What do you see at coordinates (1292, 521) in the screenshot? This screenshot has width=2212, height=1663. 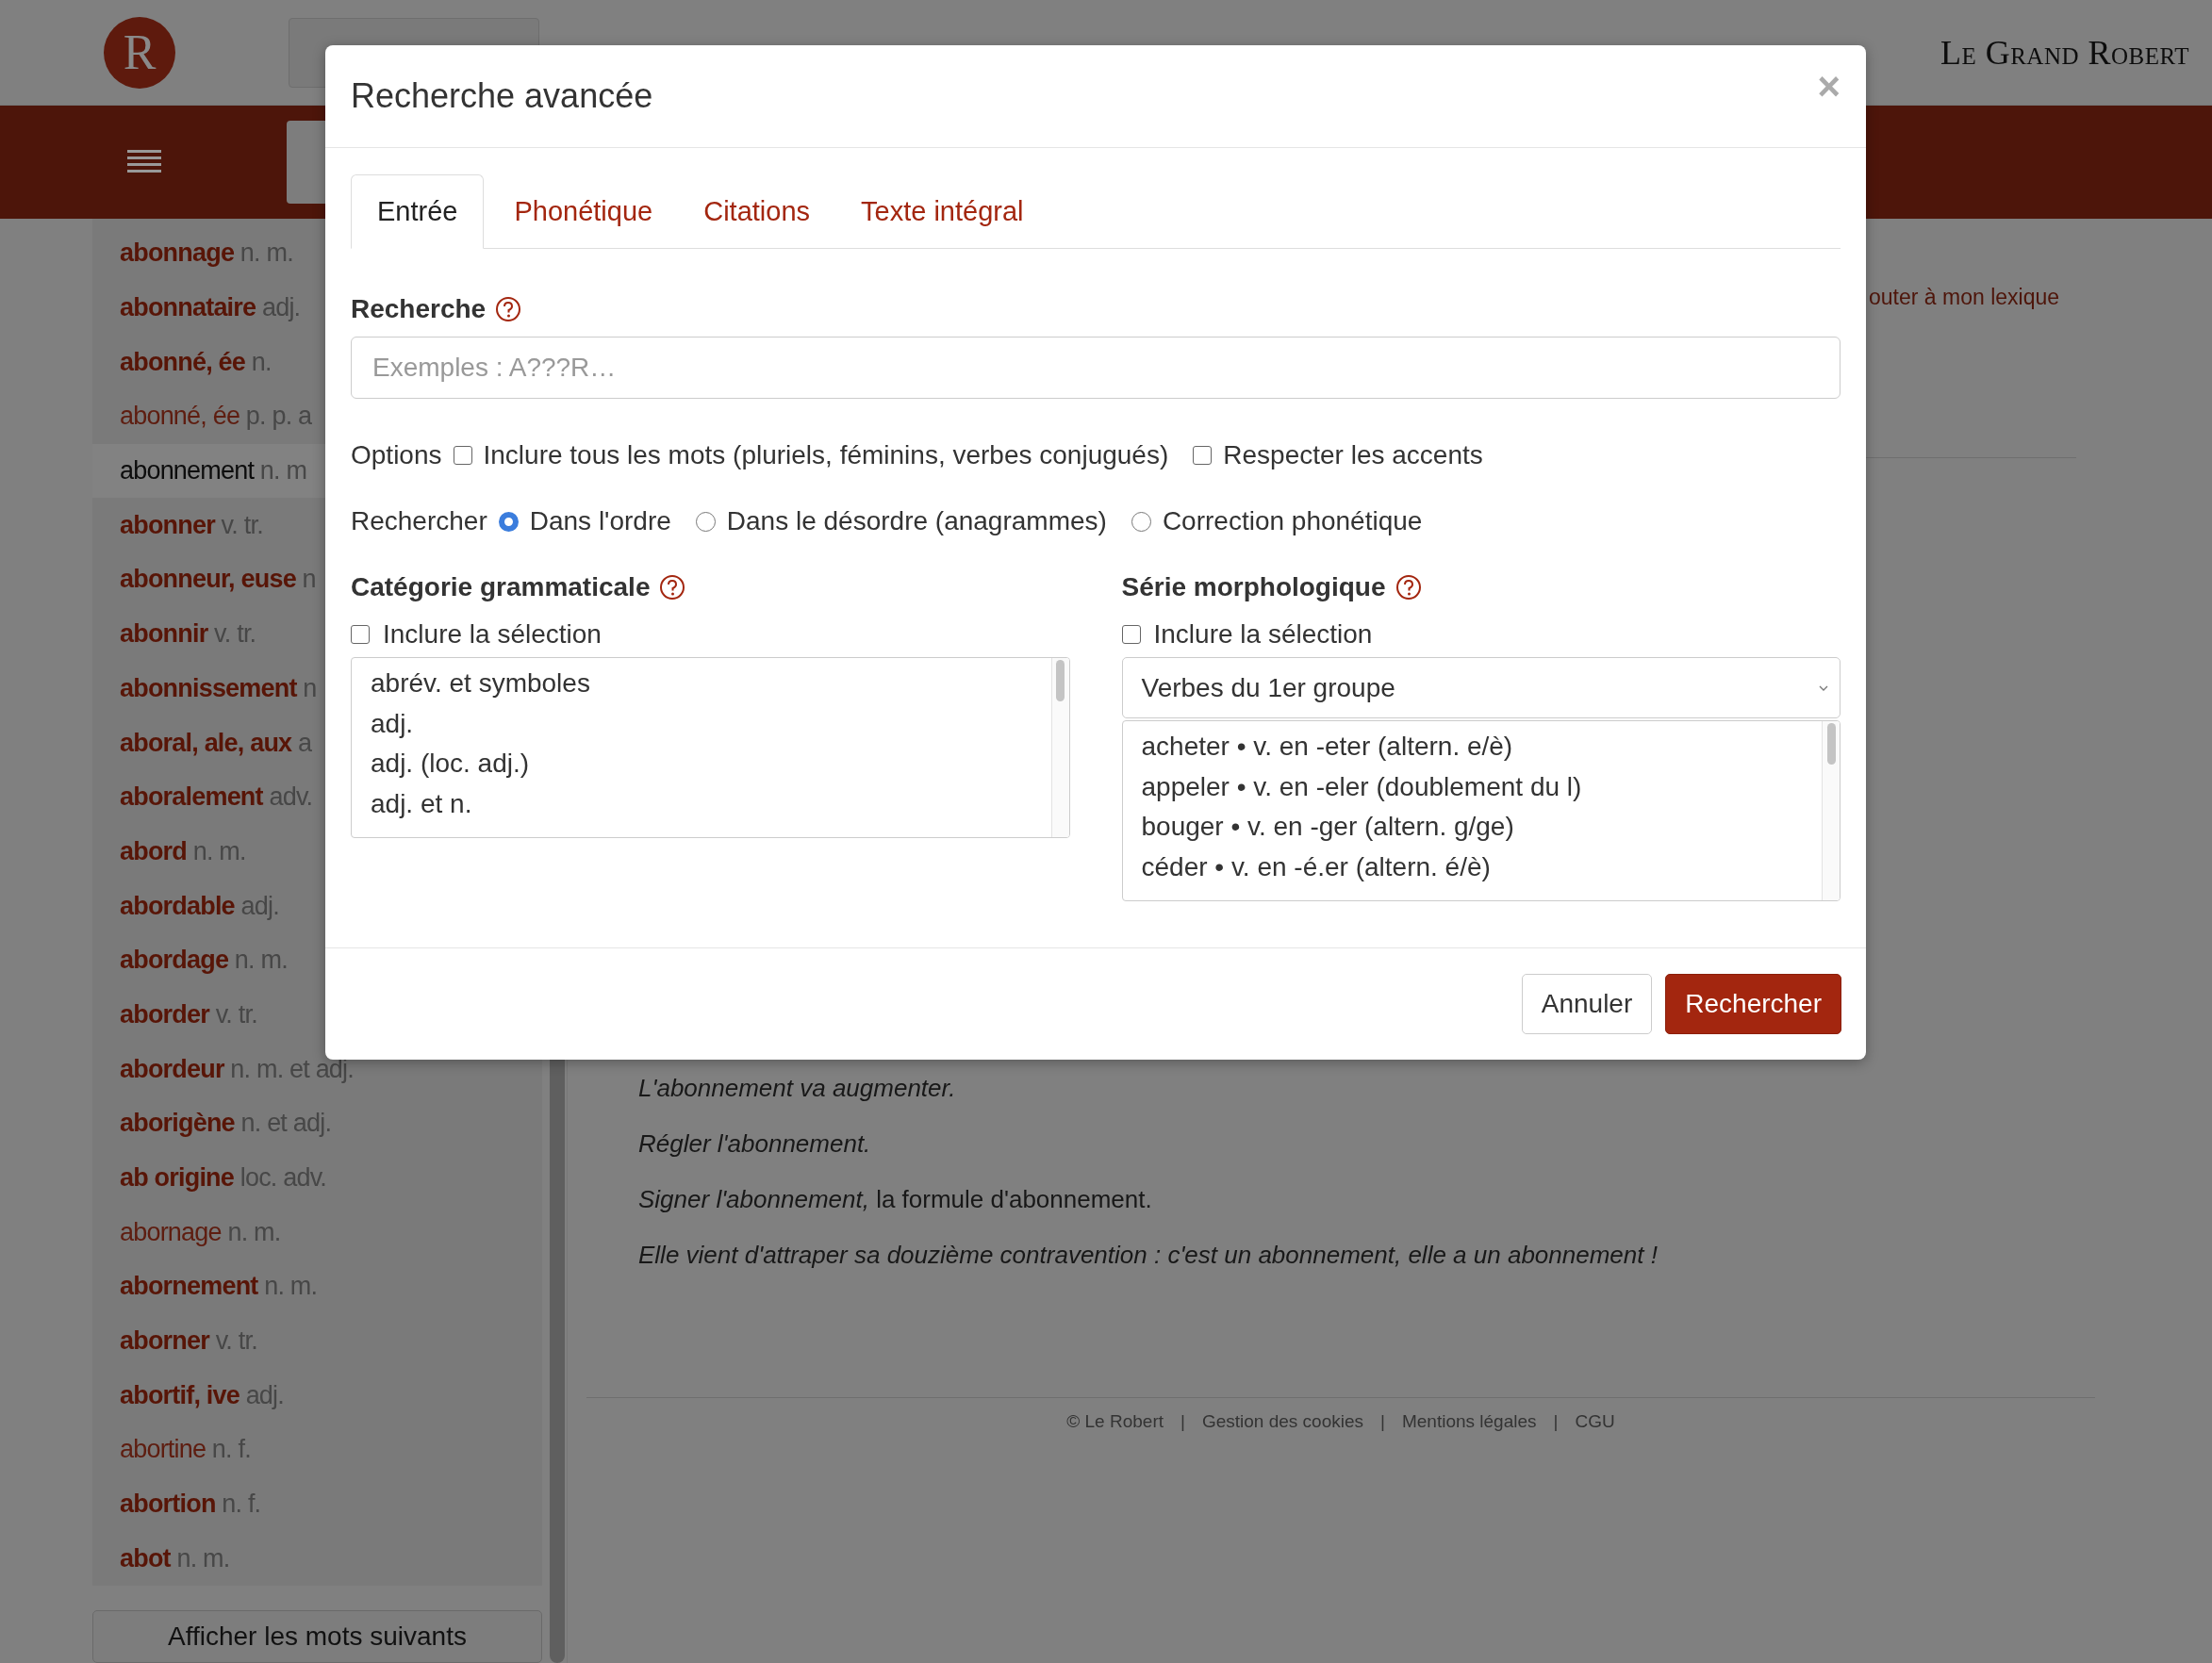 I see `radio-label: Correction phonétique` at bounding box center [1292, 521].